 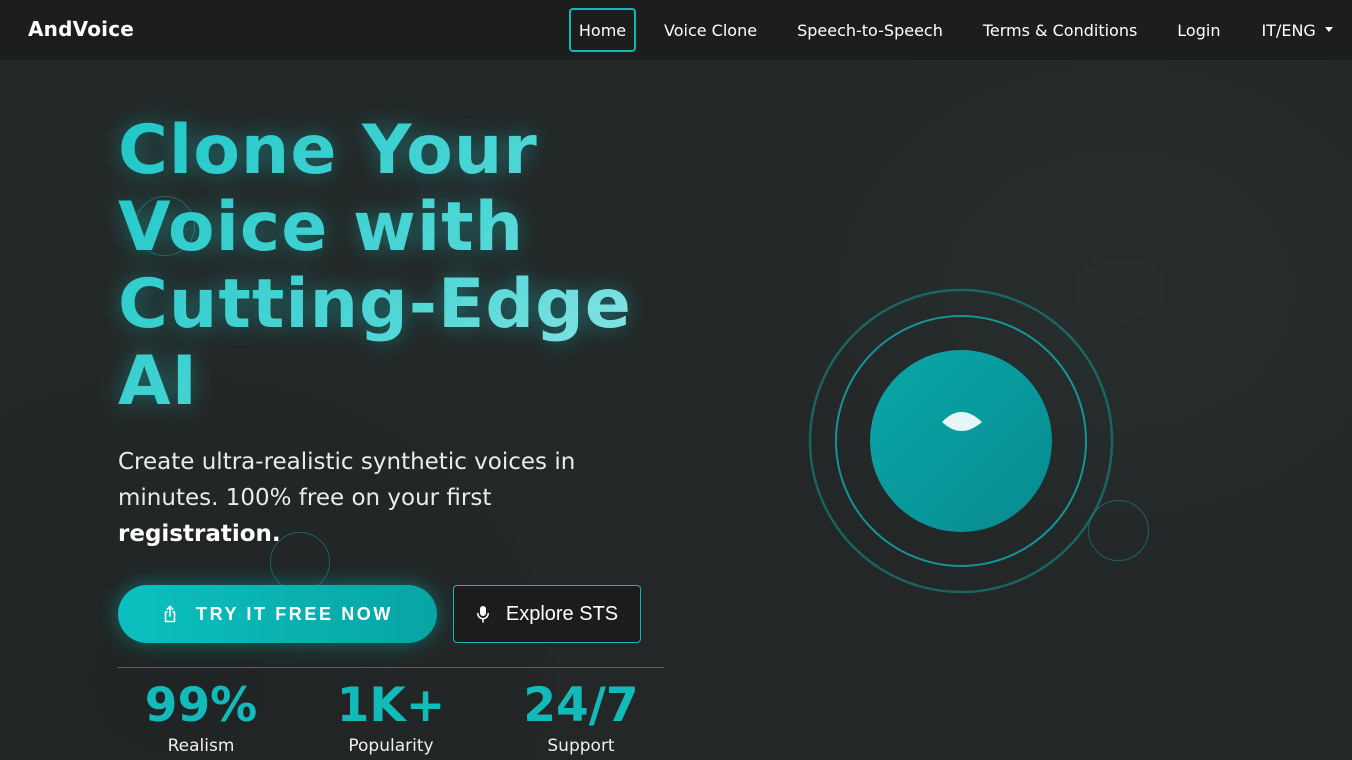 What do you see at coordinates (870, 30) in the screenshot?
I see `nav-item-speech-to-speech: Speech-to-Speech` at bounding box center [870, 30].